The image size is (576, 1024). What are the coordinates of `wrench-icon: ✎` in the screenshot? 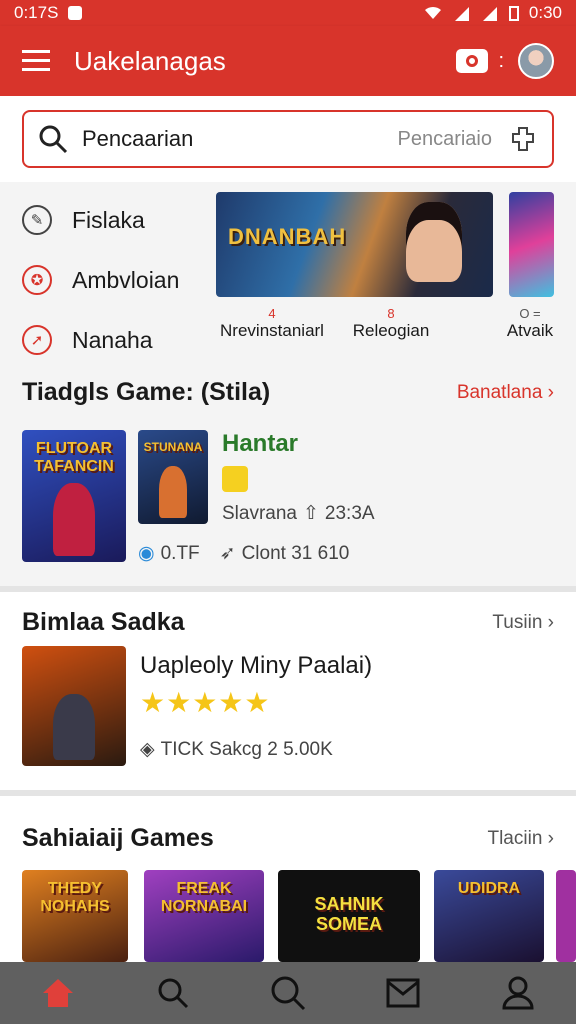 It's located at (37, 220).